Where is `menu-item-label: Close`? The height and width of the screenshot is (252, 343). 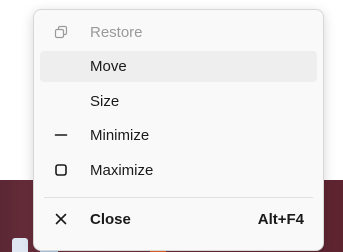 menu-item-label: Close is located at coordinates (110, 219).